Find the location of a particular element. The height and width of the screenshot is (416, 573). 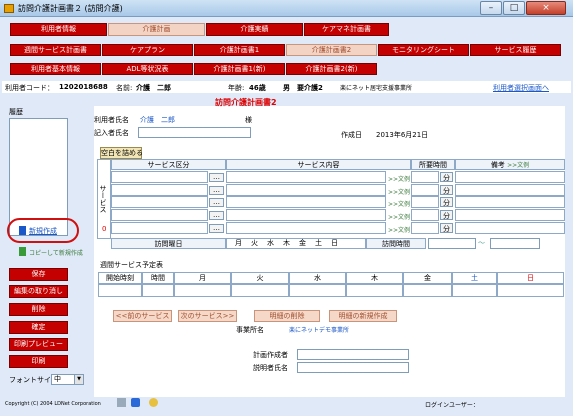

service-section-label: サービス is located at coordinates (103, 199).